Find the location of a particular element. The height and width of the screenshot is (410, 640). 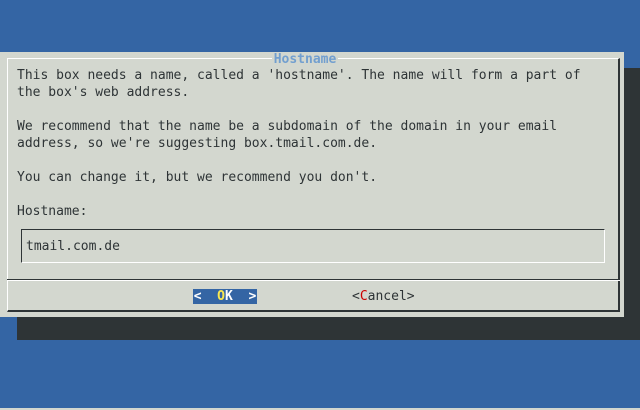

dialog-title: Hostname is located at coordinates (305, 59).